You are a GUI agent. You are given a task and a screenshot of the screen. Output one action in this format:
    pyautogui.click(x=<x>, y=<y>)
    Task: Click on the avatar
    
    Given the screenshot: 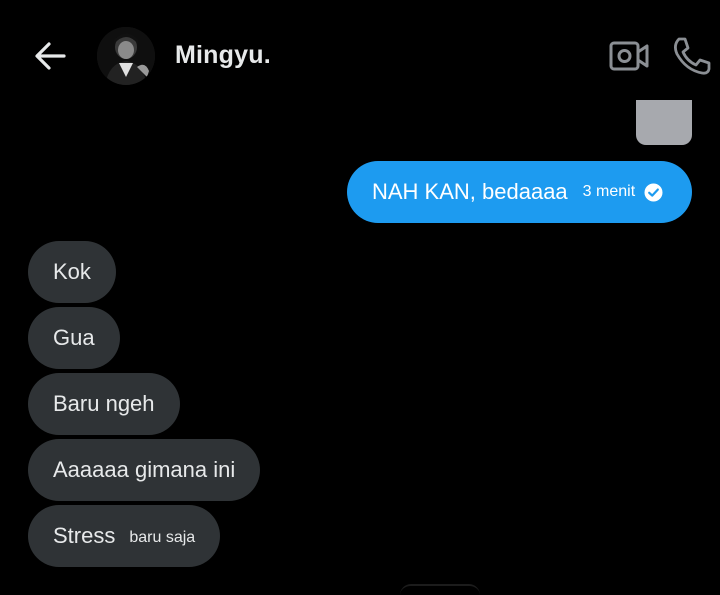 What is the action you would take?
    pyautogui.click(x=126, y=56)
    